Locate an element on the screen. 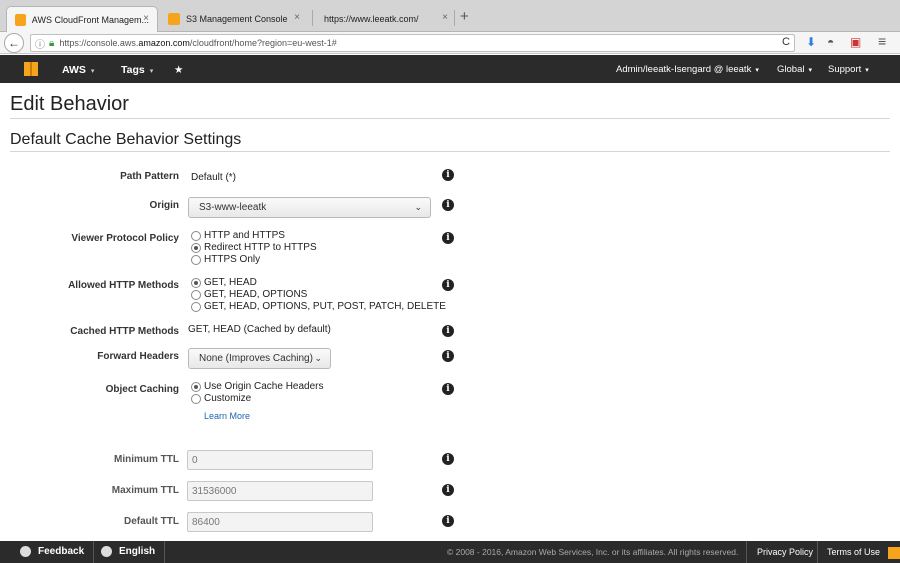 The image size is (900, 563). cached-methods-value: GET, HEAD (Cached by default) is located at coordinates (259, 329).